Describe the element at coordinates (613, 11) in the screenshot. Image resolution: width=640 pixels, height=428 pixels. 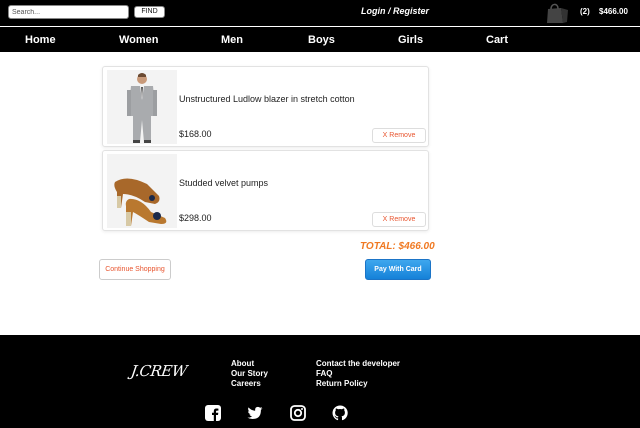
I see `cart-total-header: $466.00` at that location.